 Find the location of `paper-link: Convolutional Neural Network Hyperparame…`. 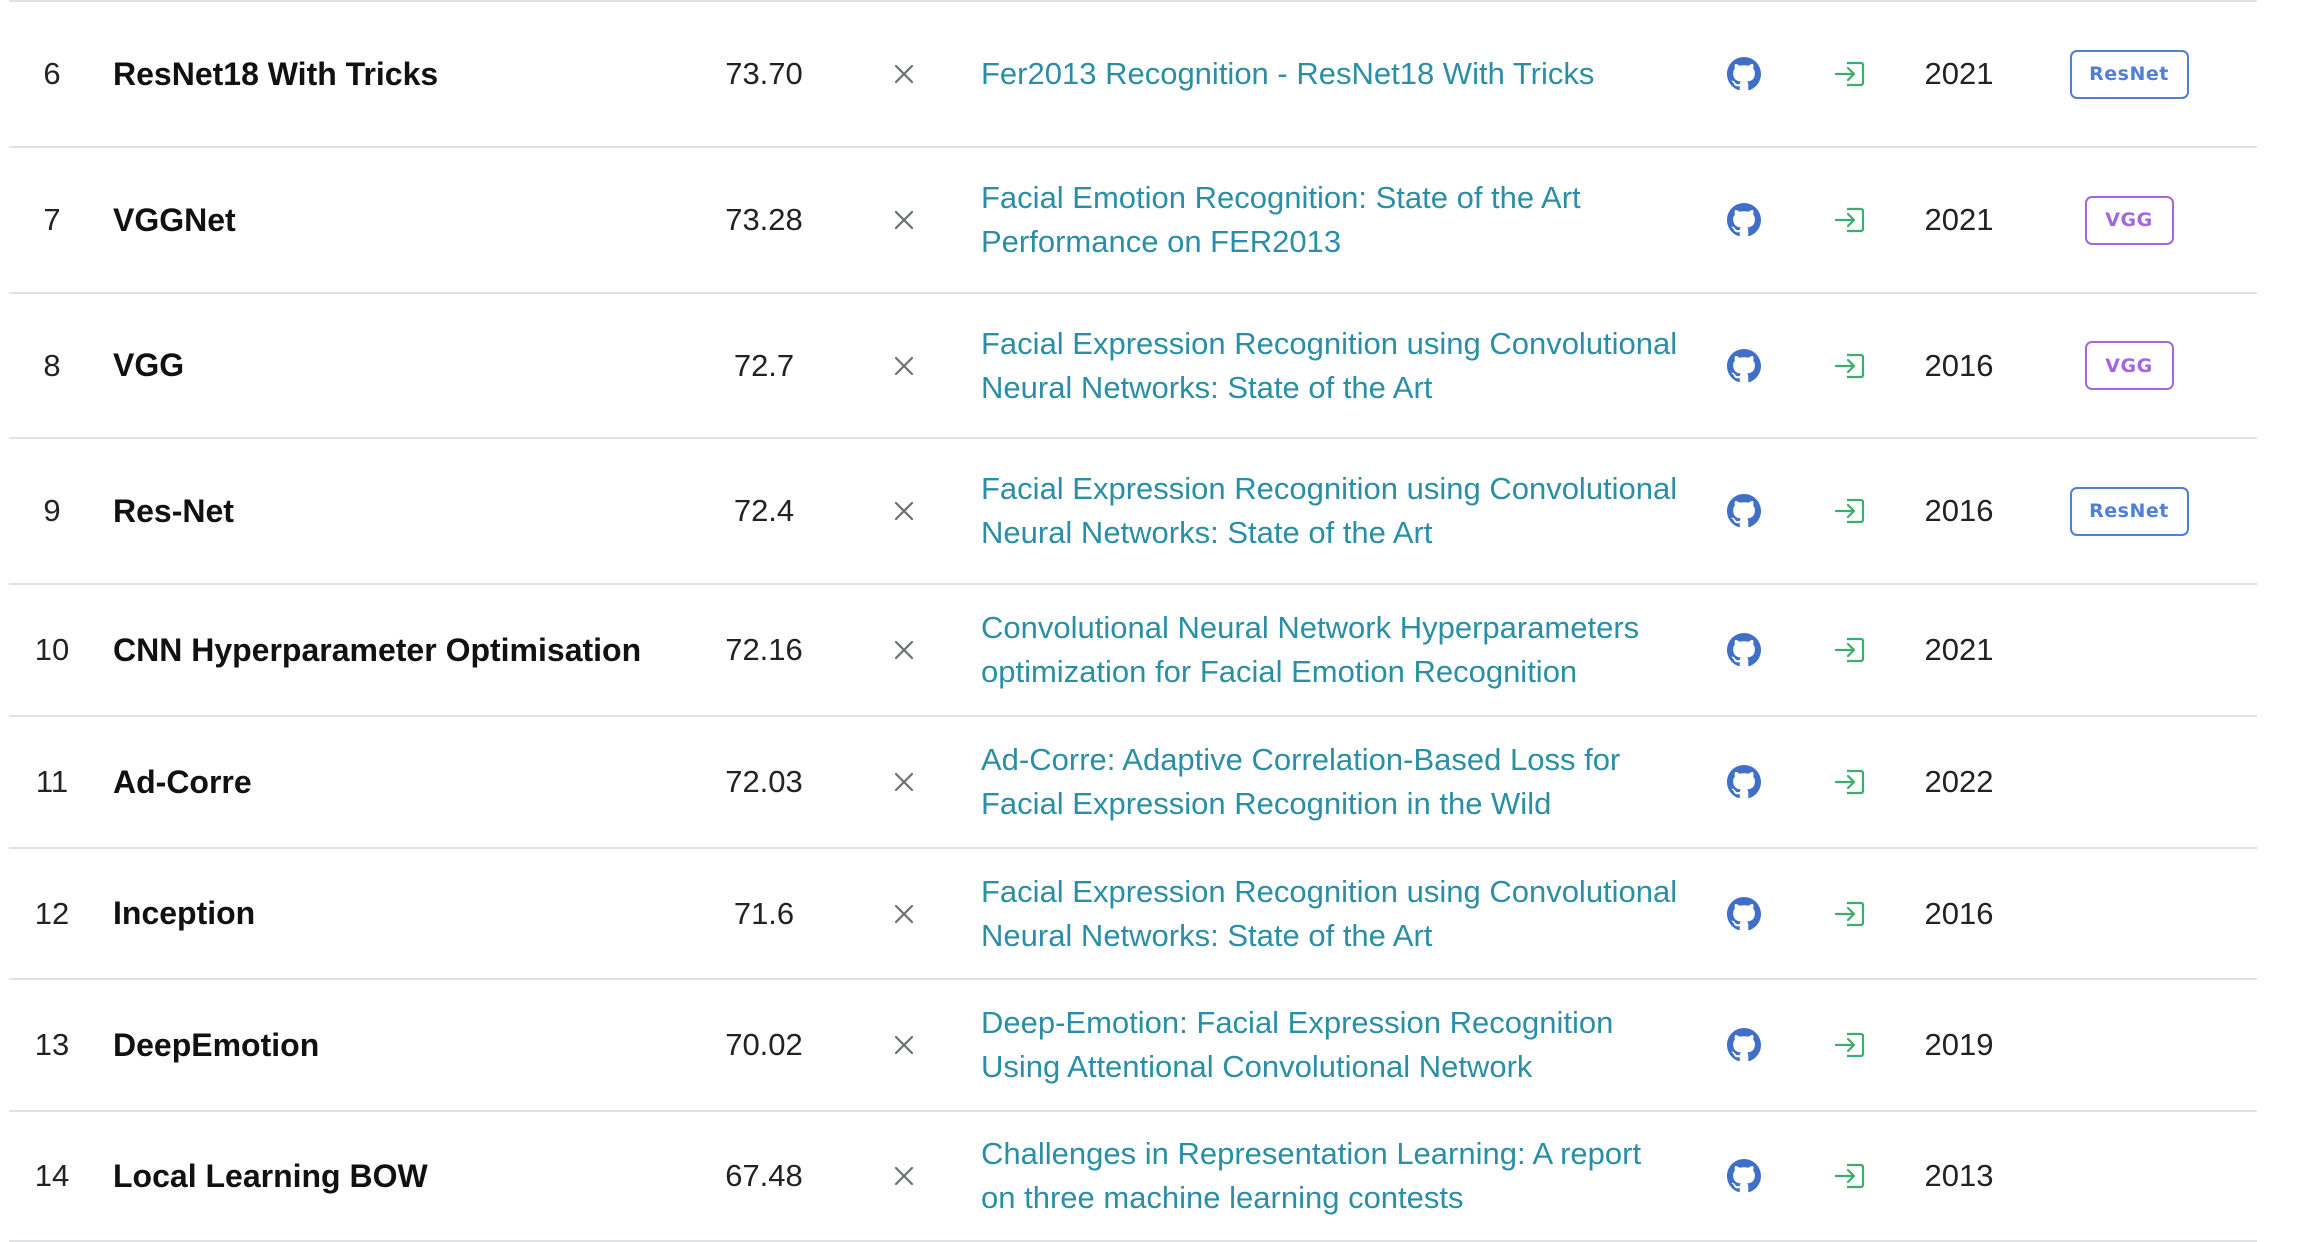

paper-link: Convolutional Neural Network Hyperparame… is located at coordinates (1331, 650).